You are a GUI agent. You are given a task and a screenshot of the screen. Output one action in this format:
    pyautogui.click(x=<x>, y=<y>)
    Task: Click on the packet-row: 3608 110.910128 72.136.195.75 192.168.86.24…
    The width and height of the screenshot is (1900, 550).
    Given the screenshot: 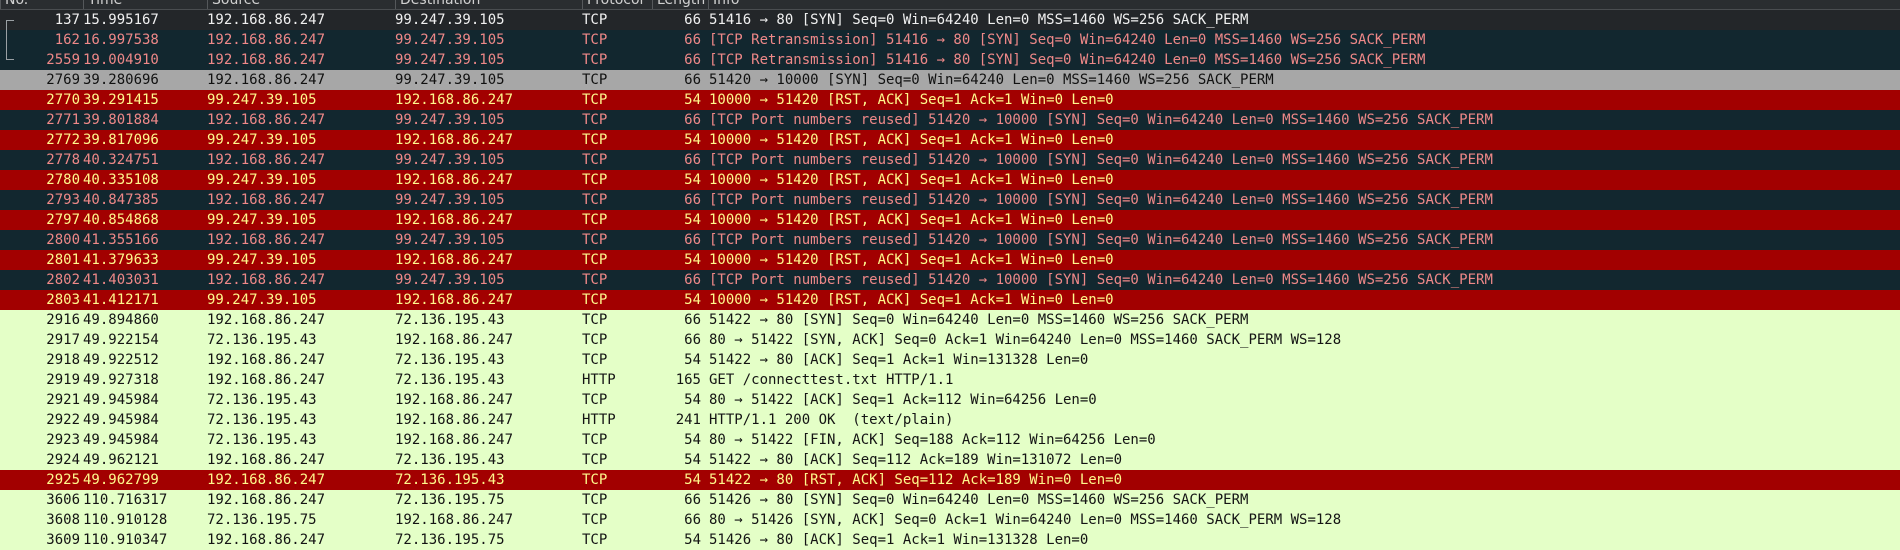 What is the action you would take?
    pyautogui.click(x=950, y=520)
    